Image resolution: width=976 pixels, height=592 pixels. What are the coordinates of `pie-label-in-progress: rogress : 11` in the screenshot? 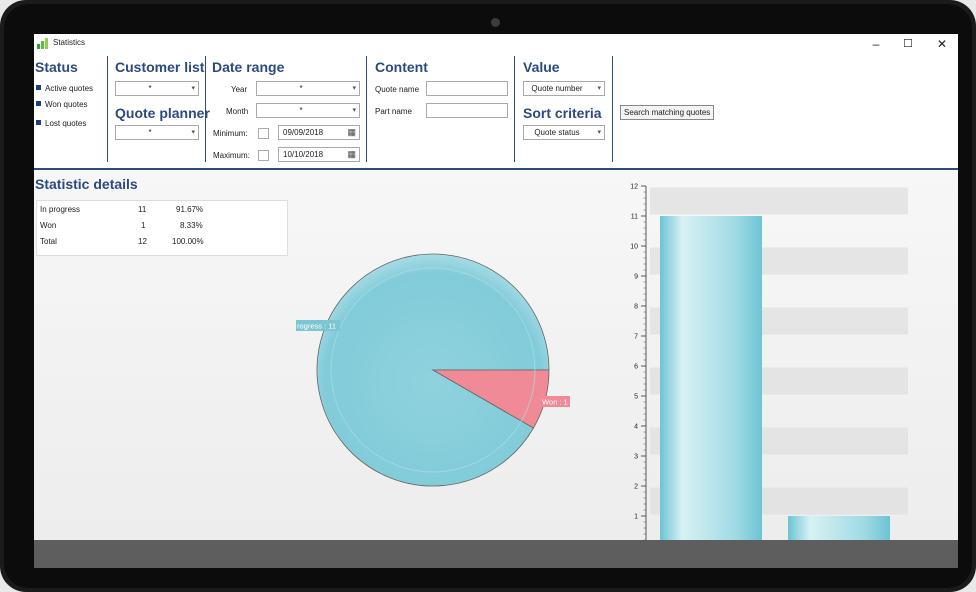 It's located at (318, 325).